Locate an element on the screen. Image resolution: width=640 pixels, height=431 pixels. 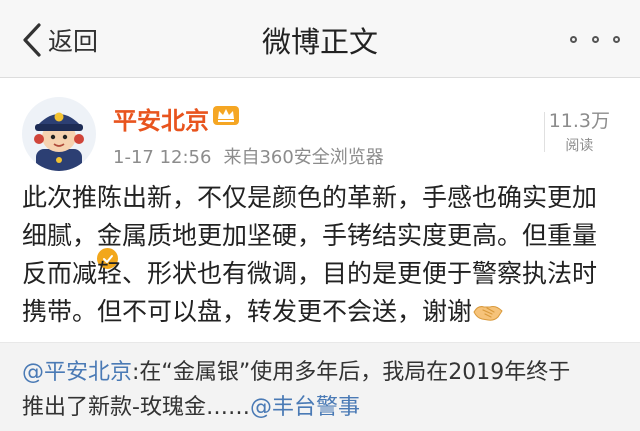
repost-mention-link: @丰台警事 is located at coordinates (305, 407).